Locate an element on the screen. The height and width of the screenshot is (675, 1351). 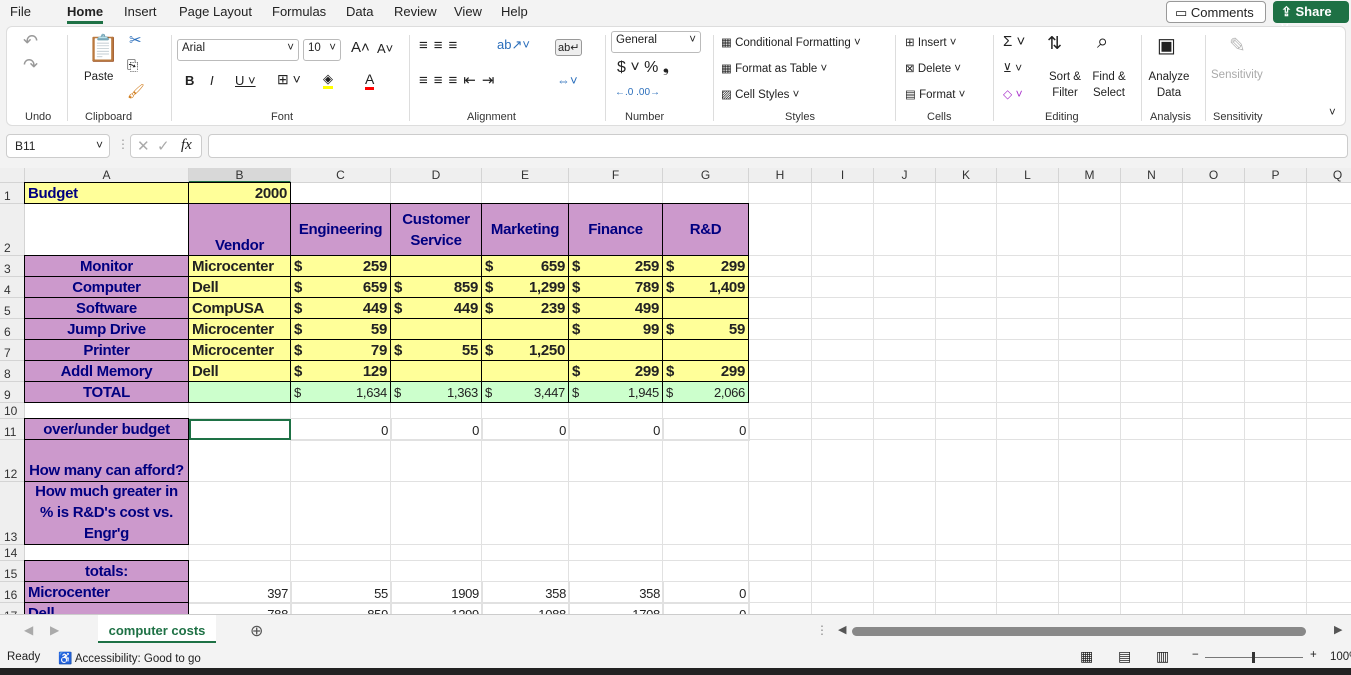
tab-data: Data is located at coordinates (359, 11).